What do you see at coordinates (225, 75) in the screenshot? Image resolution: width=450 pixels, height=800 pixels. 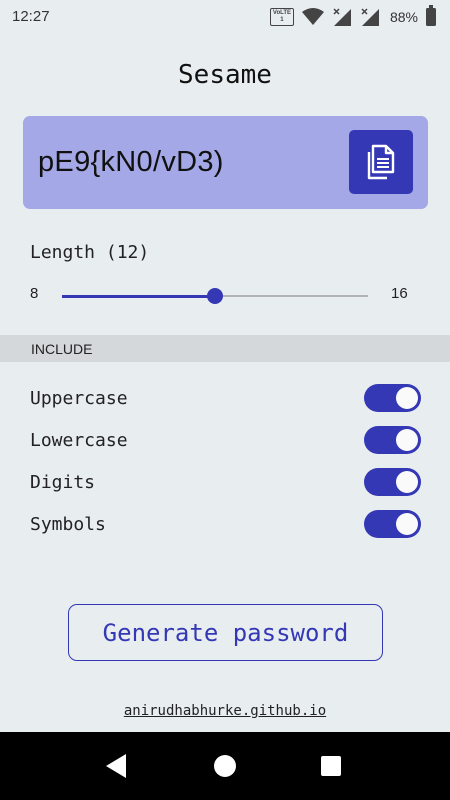 I see `app-title: Sesame` at bounding box center [225, 75].